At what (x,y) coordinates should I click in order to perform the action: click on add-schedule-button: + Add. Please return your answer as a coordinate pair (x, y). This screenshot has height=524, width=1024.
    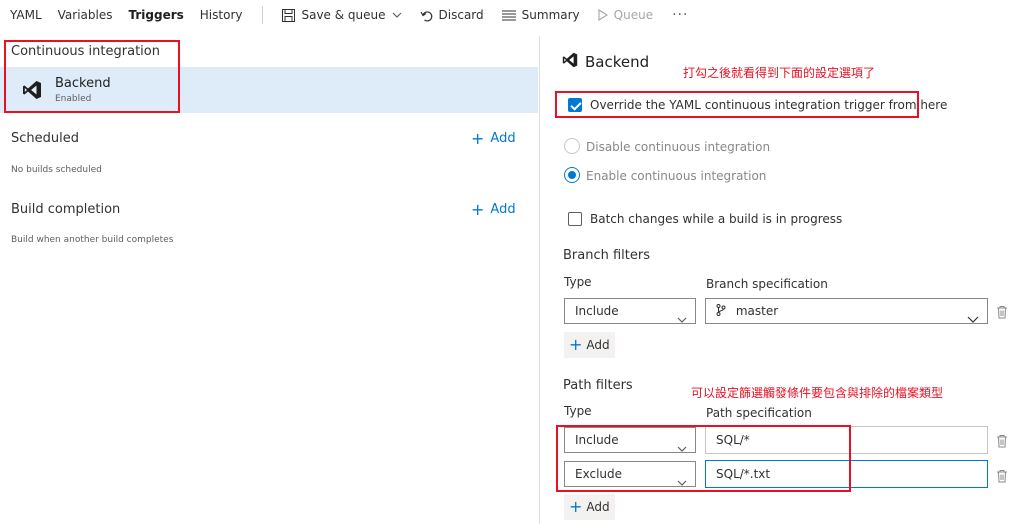
    Looking at the image, I should click on (493, 138).